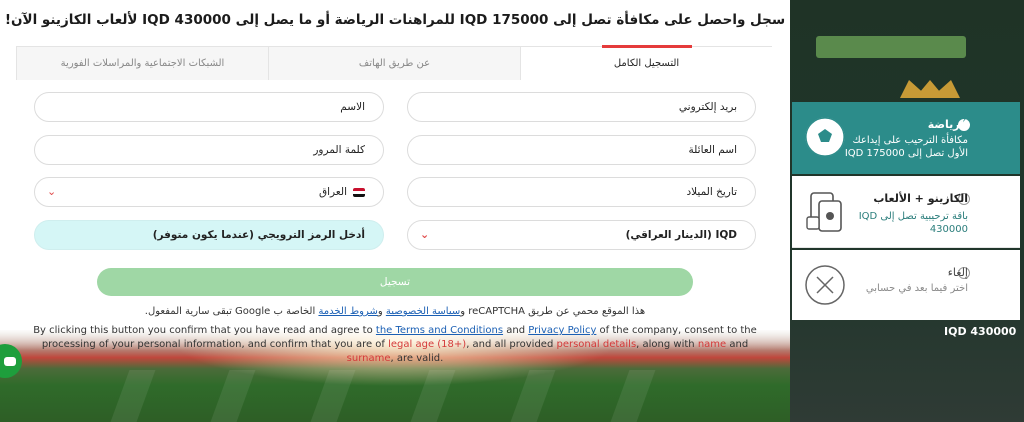 The width and height of the screenshot is (1024, 422). Describe the element at coordinates (352, 107) in the screenshot. I see `first-name-placeholder: الاسم` at that location.